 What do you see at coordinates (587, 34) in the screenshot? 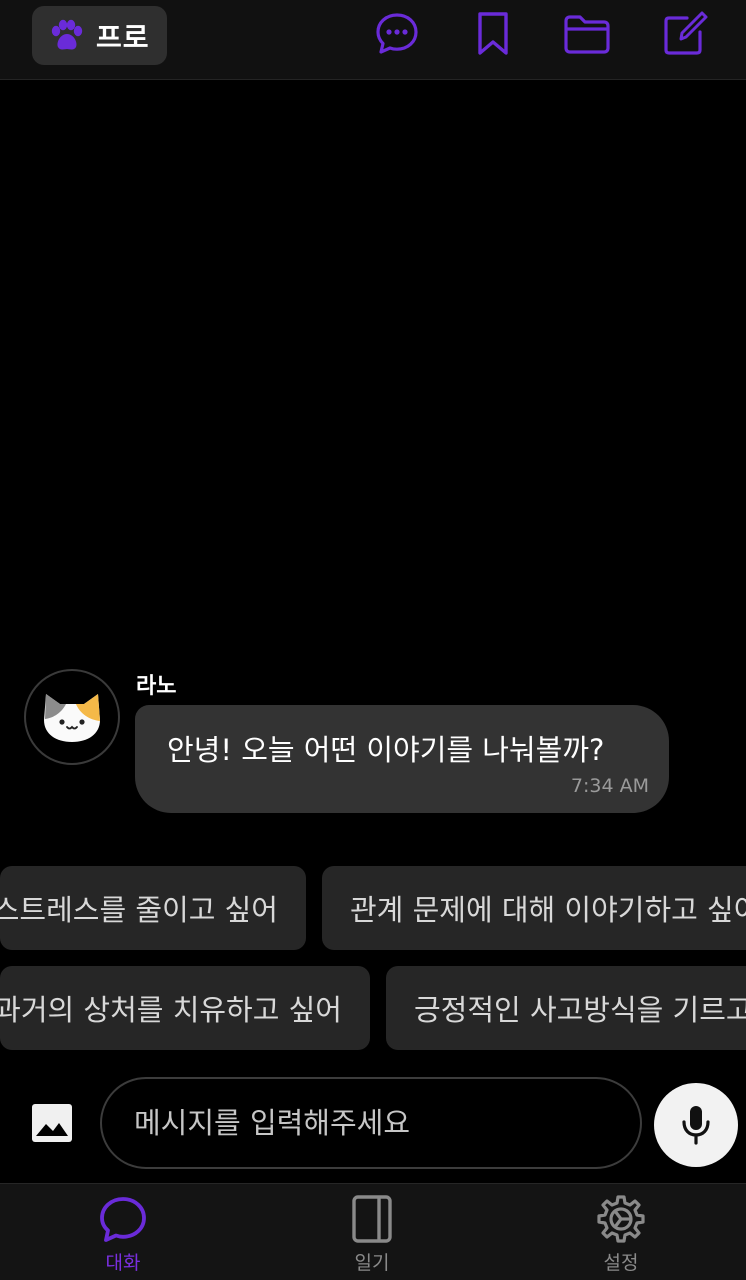
I see `folder-icon` at bounding box center [587, 34].